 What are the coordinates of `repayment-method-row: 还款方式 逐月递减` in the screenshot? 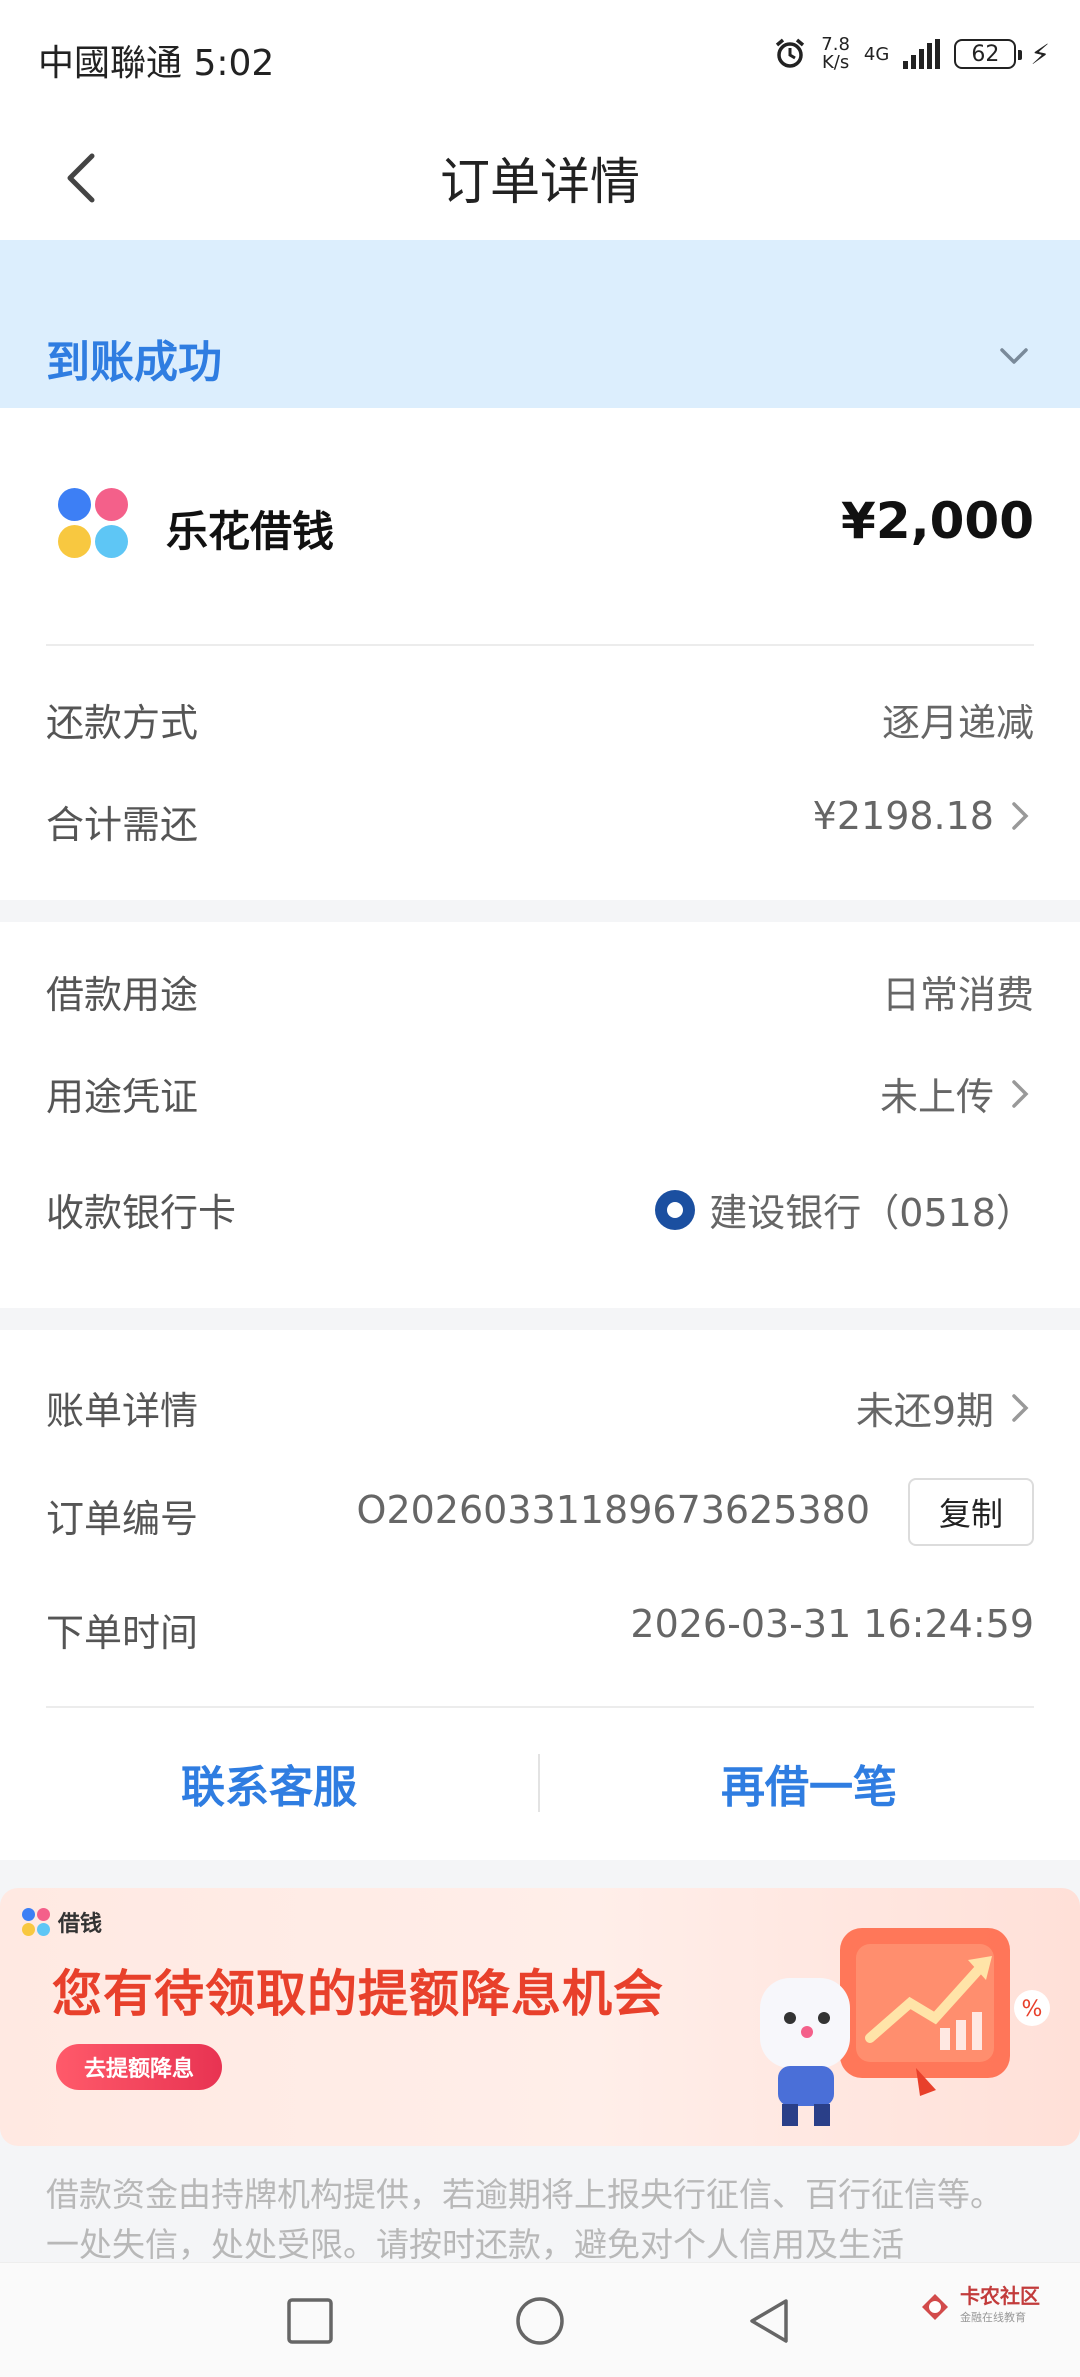 It's located at (540, 722).